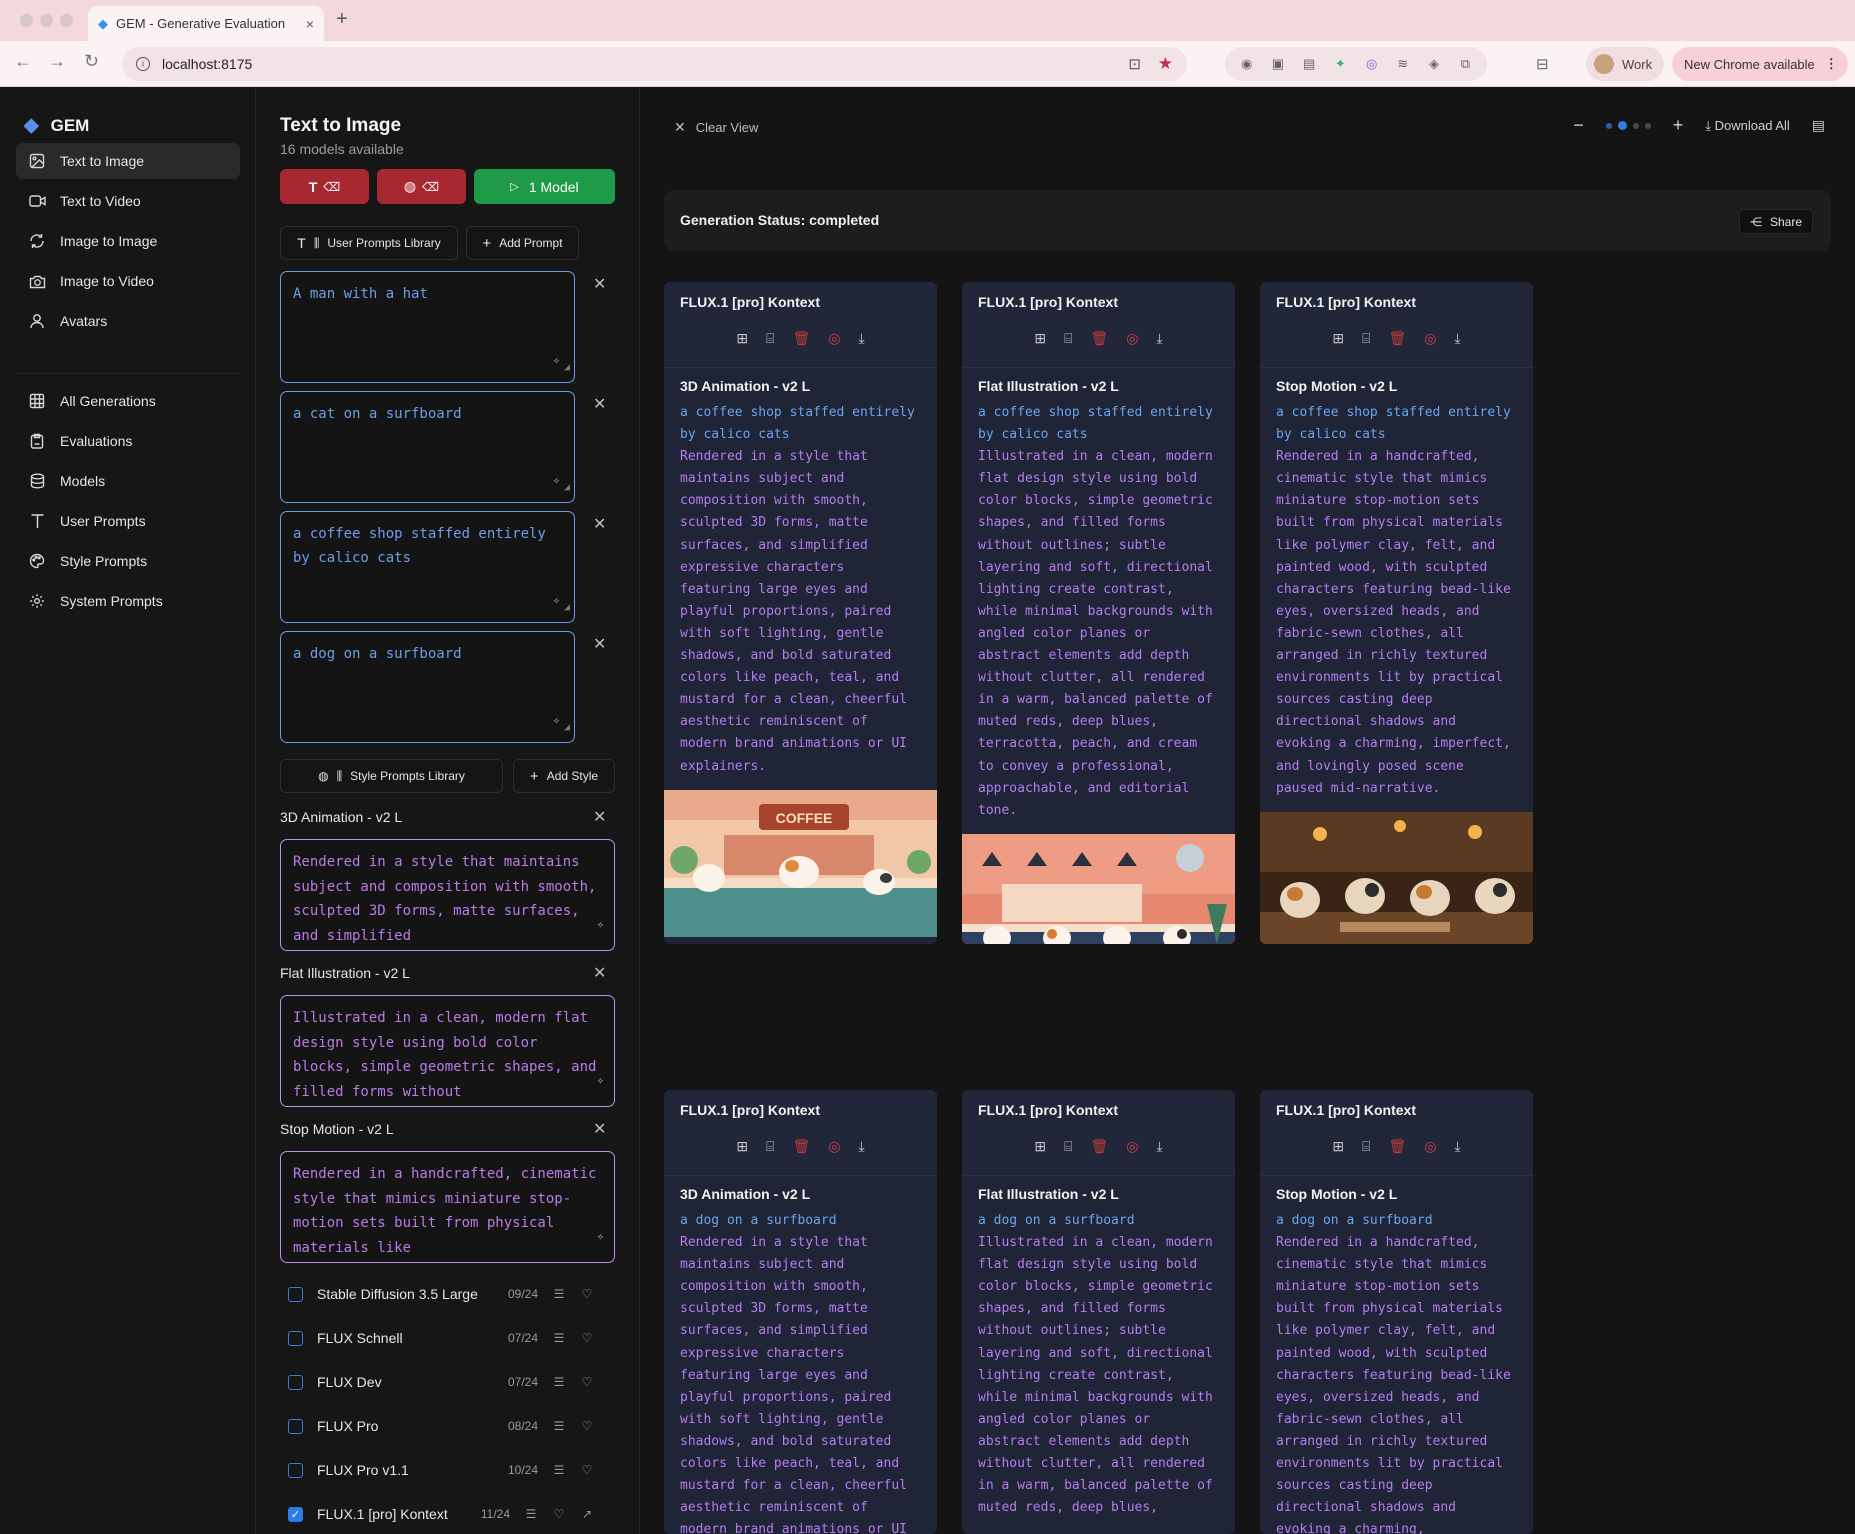  What do you see at coordinates (128, 161) in the screenshot?
I see `sidebar-item-text-to-image: Text to Image` at bounding box center [128, 161].